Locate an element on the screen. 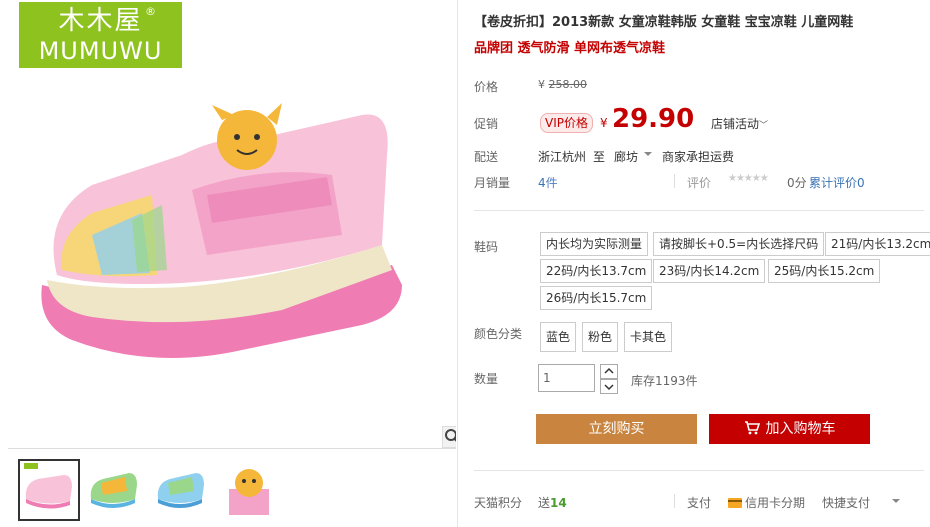 This screenshot has height=527, width=930. points-value: 送14 is located at coordinates (552, 502).